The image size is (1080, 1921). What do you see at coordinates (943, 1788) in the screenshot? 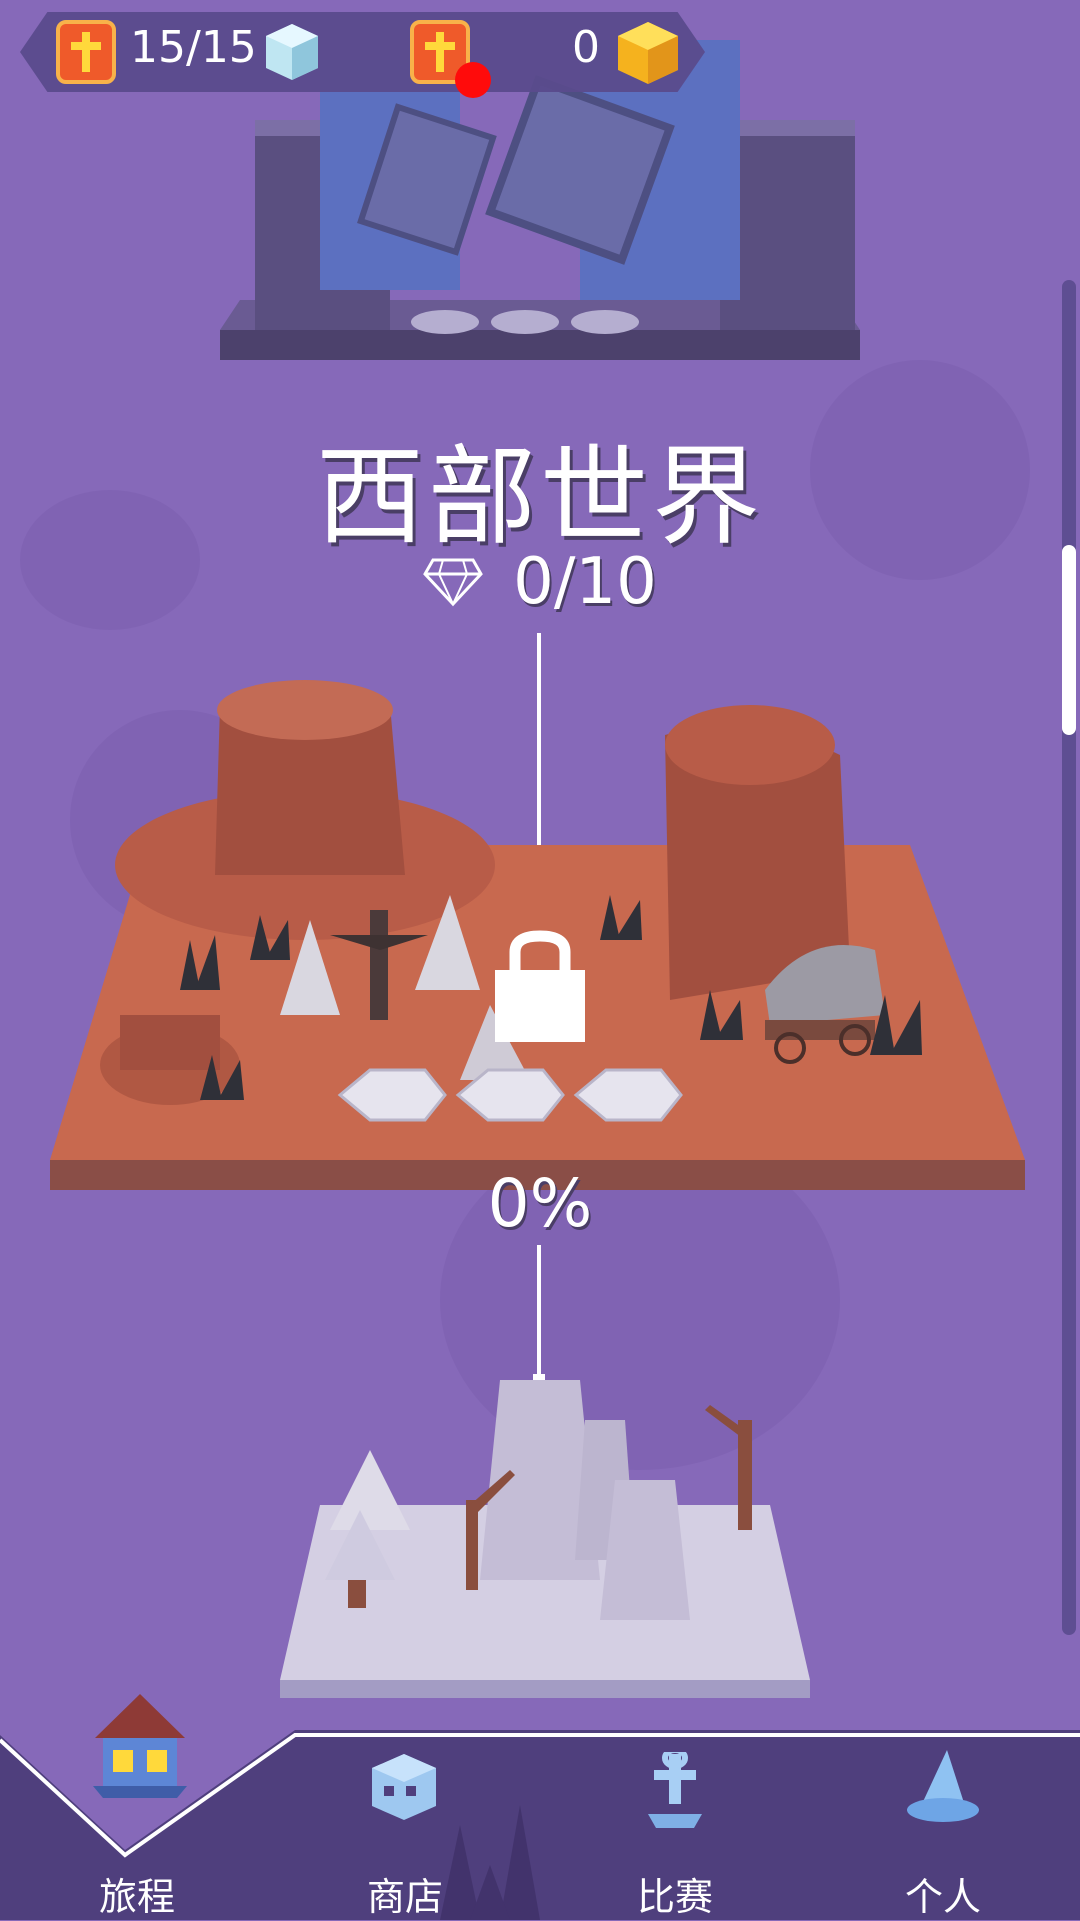
I see `wizard-hat-icon` at bounding box center [943, 1788].